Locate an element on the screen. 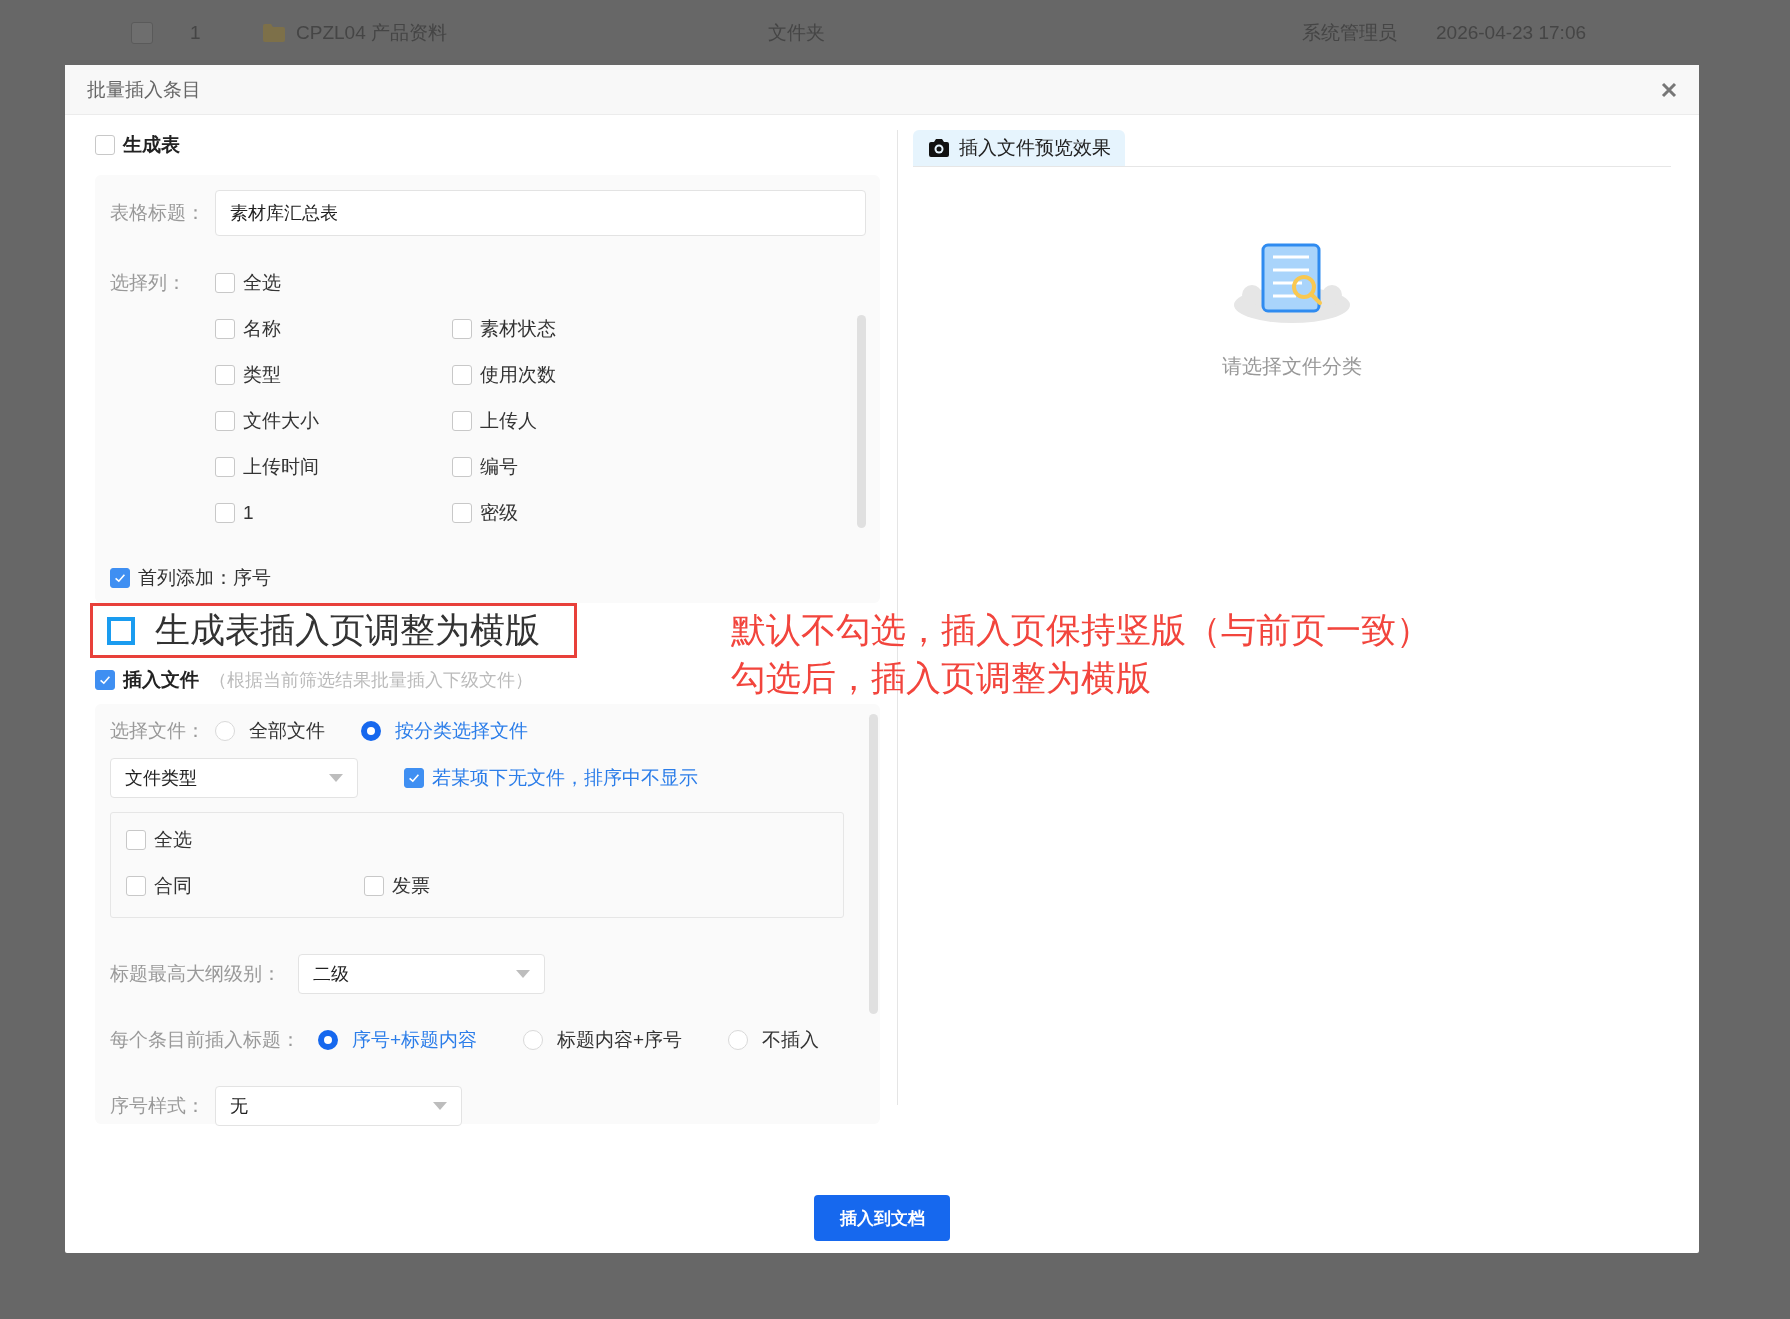  checkbox-label: 插入文件 is located at coordinates (161, 680).